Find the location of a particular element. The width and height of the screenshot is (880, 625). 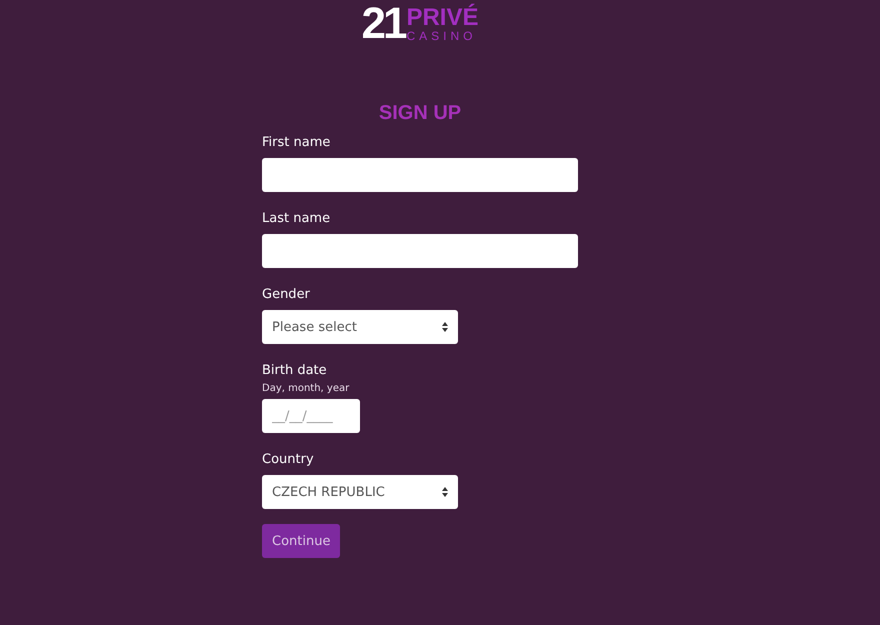

select-field: CZECH REPUBLIC is located at coordinates (360, 492).